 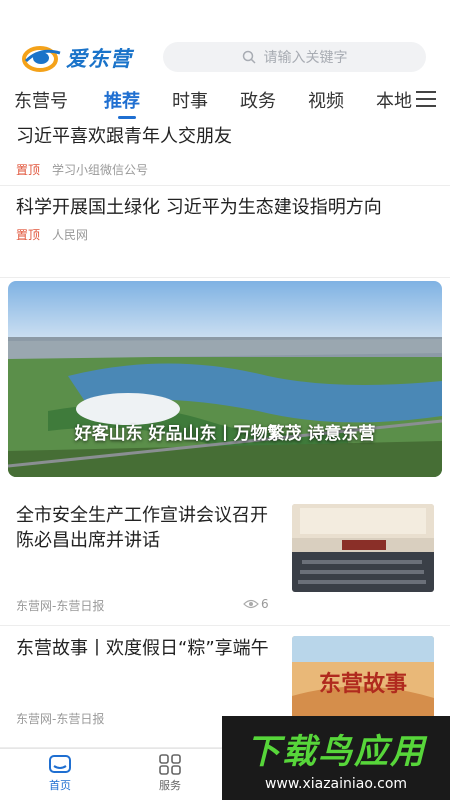 I want to click on app-header: 爱东营 请输入关键字, so click(x=225, y=40).